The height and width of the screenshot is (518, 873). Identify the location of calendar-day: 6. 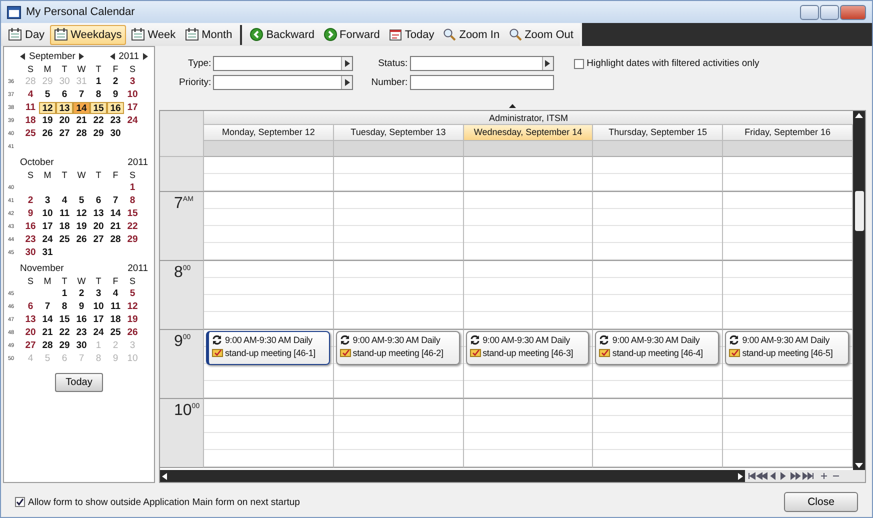
(64, 94).